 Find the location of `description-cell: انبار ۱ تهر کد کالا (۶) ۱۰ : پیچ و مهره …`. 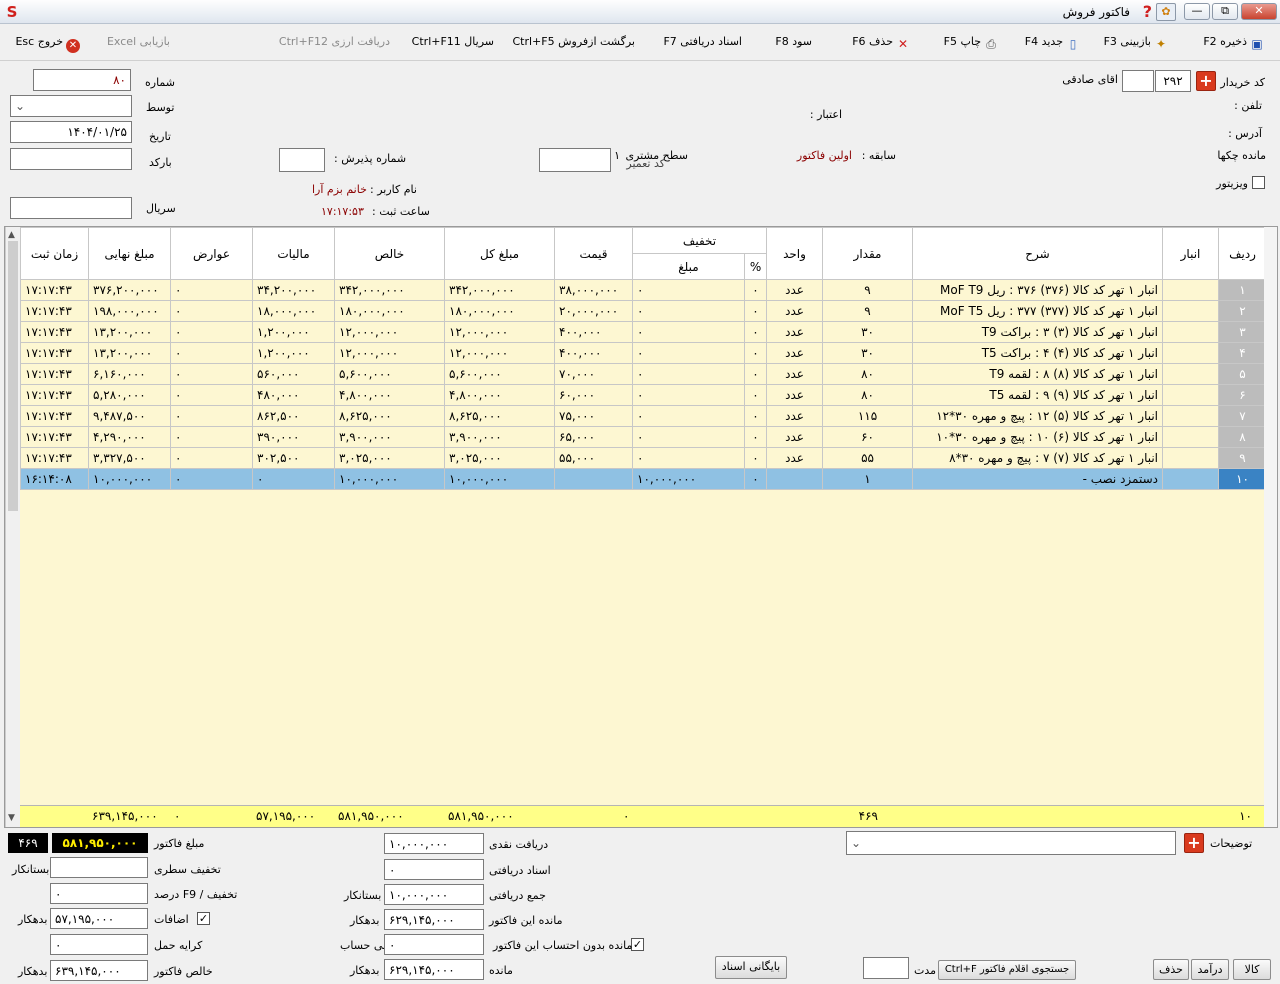

description-cell: انبار ۱ تهر کد کالا (۶) ۱۰ : پیچ و مهره … is located at coordinates (1038, 437).